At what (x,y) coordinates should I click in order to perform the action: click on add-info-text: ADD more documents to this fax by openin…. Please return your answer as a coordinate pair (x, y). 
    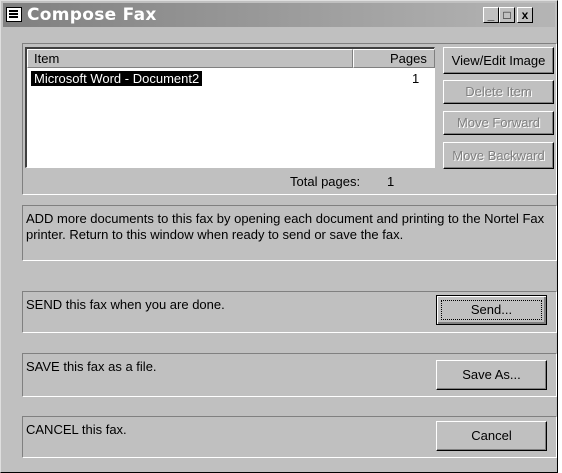
    Looking at the image, I should click on (285, 226).